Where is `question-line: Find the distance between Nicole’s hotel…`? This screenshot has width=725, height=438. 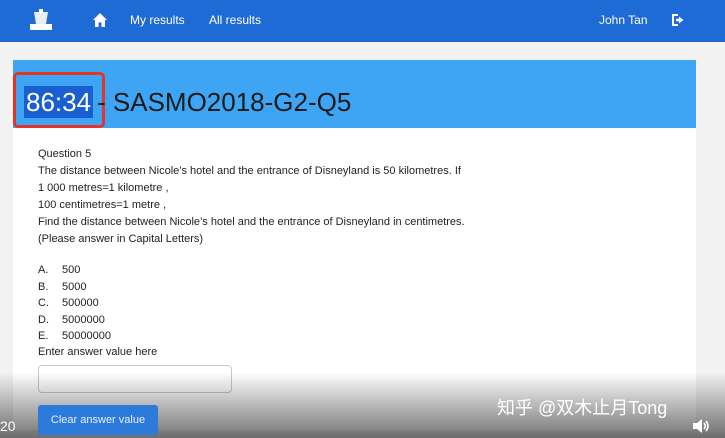
question-line: Find the distance between Nicole’s hotel… is located at coordinates (251, 222).